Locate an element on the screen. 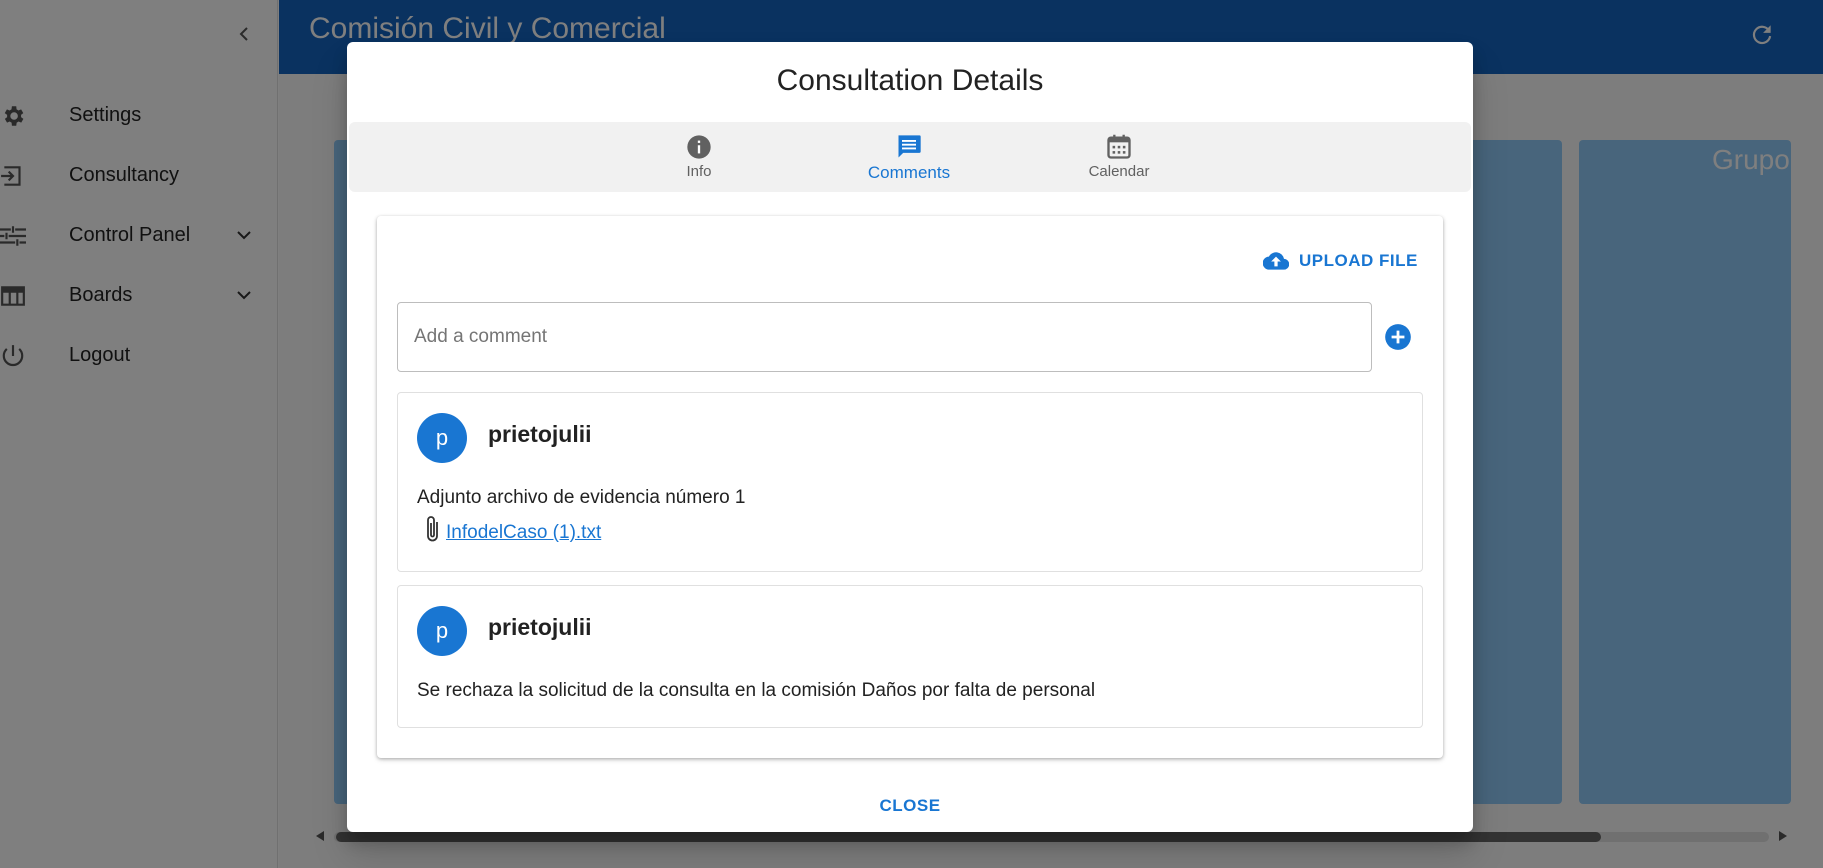  dialog-title: Consultation Details is located at coordinates (910, 80).